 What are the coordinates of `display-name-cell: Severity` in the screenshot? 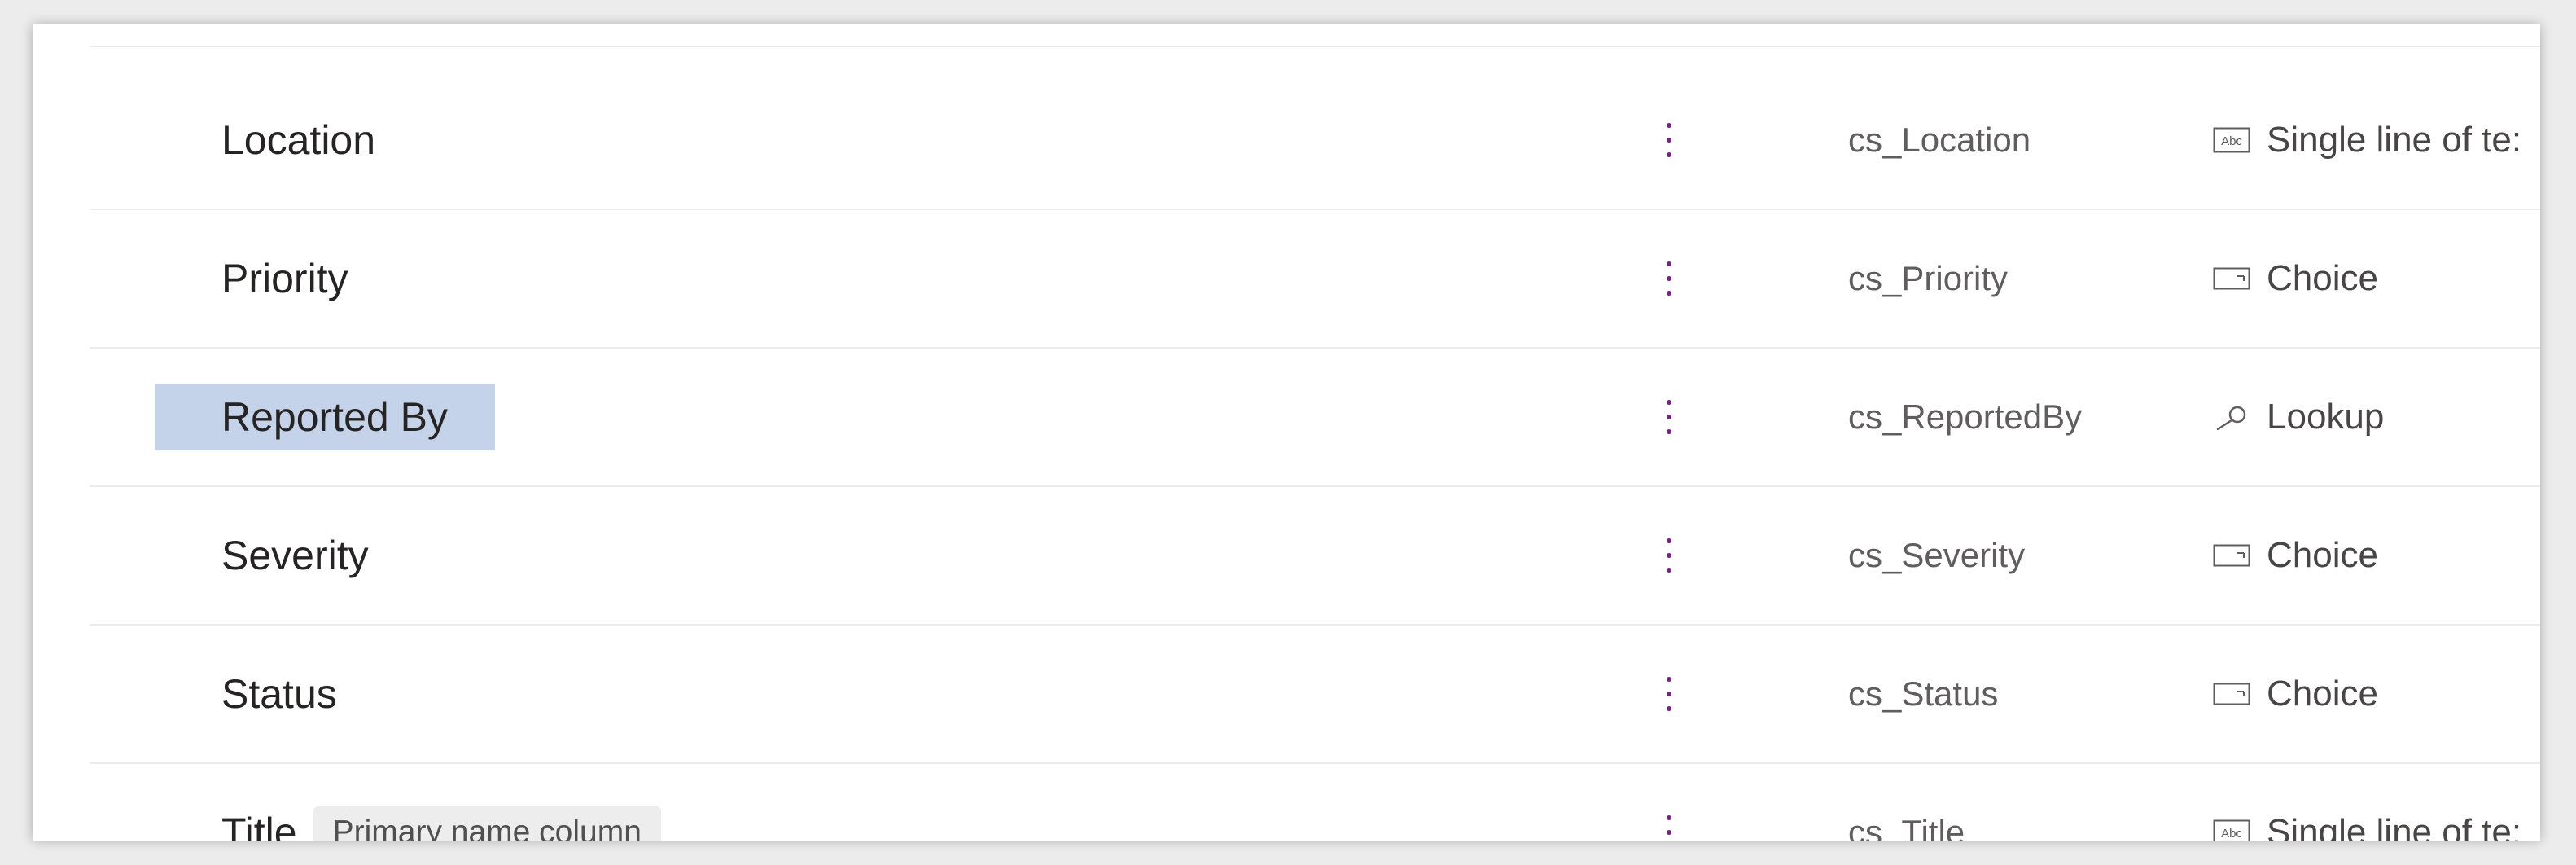 It's located at (295, 555).